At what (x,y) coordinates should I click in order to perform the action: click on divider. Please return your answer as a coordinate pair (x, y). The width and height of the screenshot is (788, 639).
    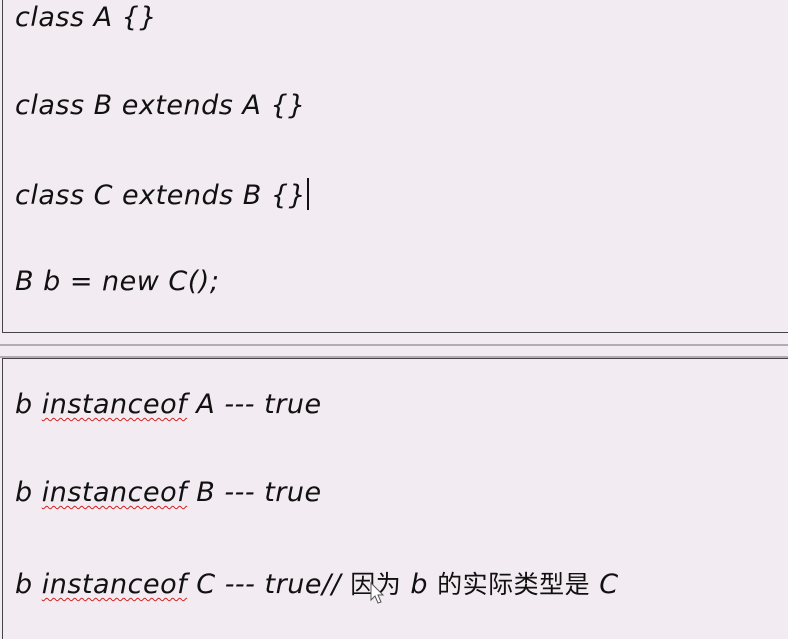
    Looking at the image, I should click on (394, 345).